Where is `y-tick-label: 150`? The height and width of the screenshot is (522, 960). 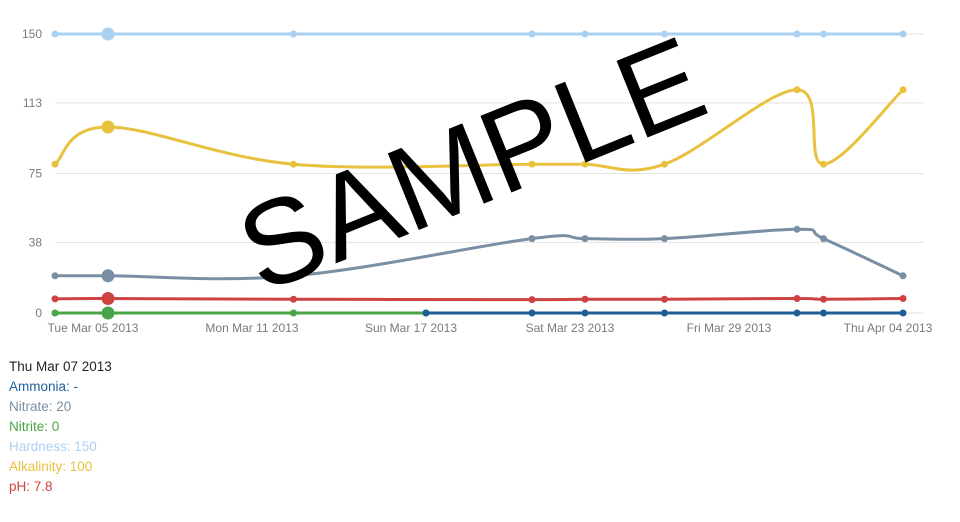 y-tick-label: 150 is located at coordinates (32, 34).